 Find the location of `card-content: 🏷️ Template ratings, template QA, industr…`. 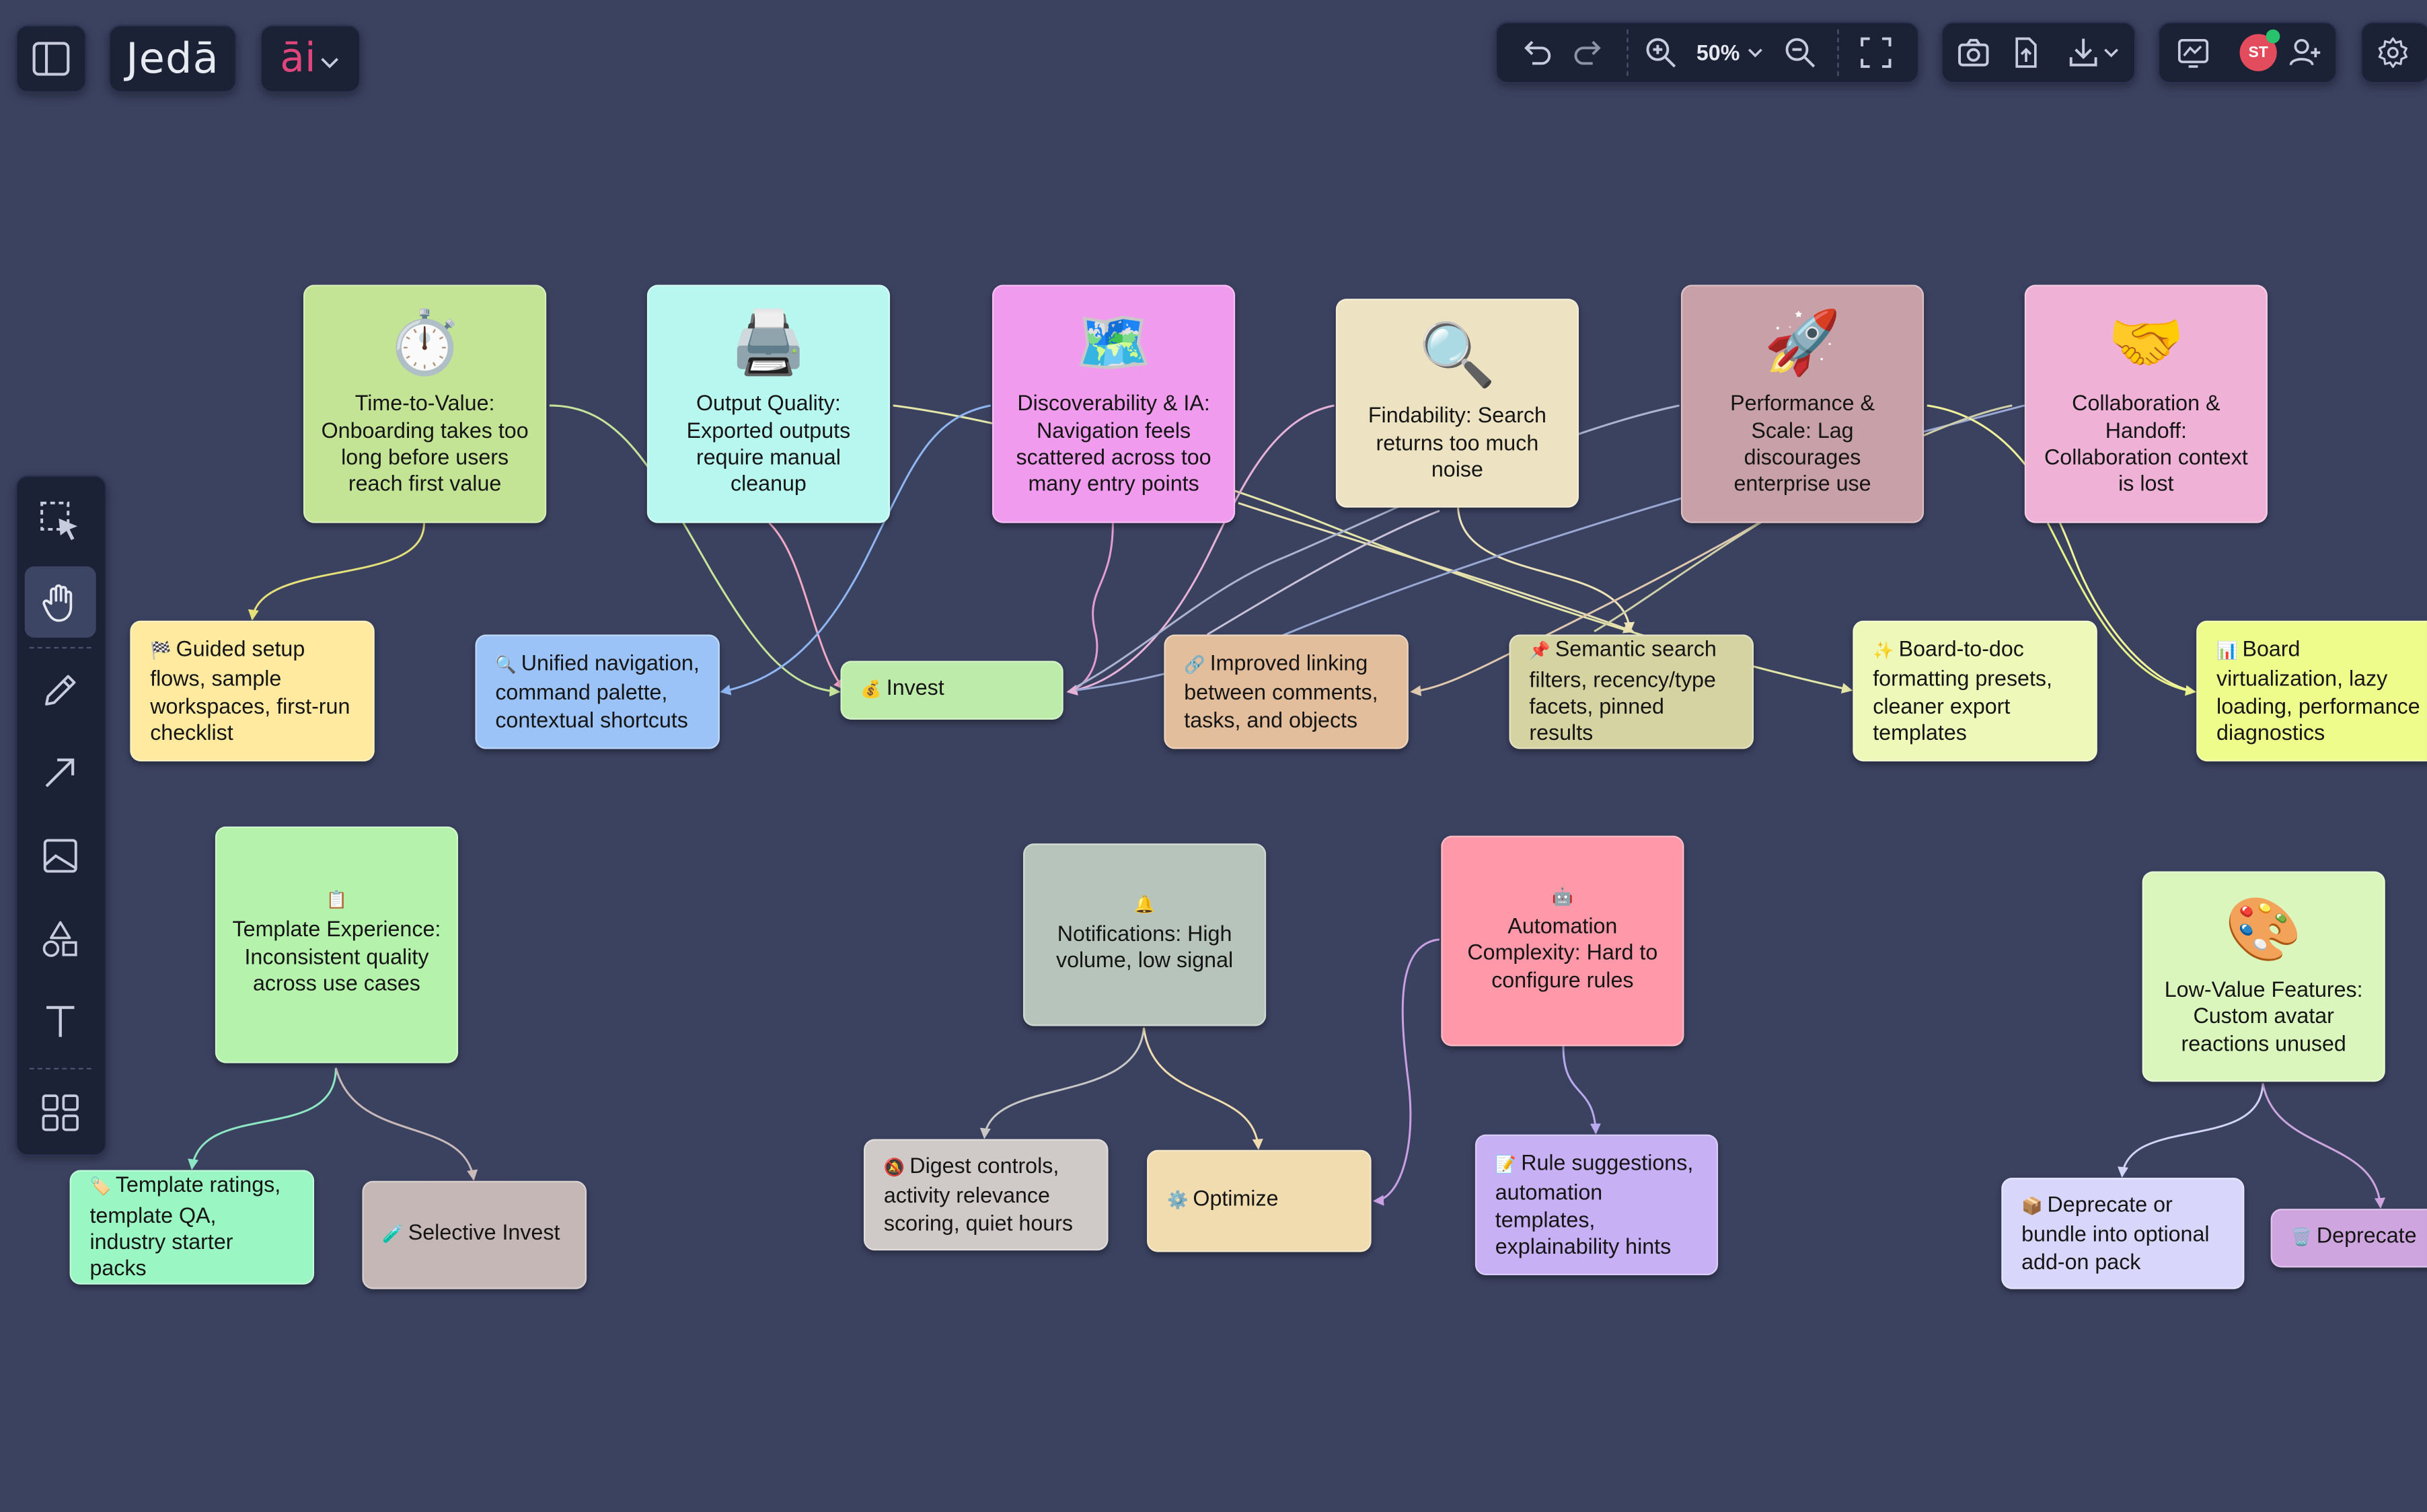

card-content: 🏷️ Template ratings, template QA, industr… is located at coordinates (192, 1228).